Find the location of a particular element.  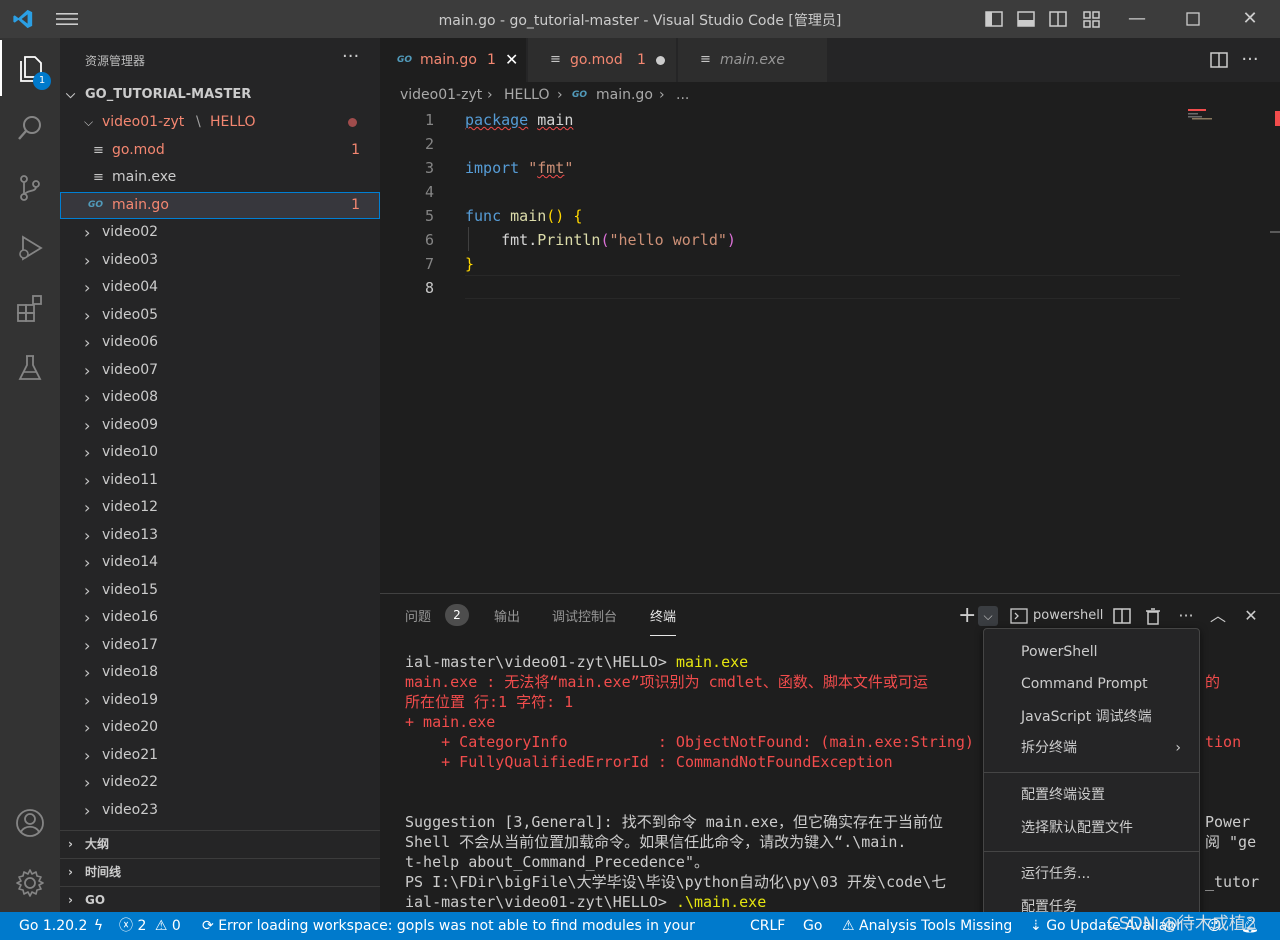

extensions-icon is located at coordinates (30, 308).